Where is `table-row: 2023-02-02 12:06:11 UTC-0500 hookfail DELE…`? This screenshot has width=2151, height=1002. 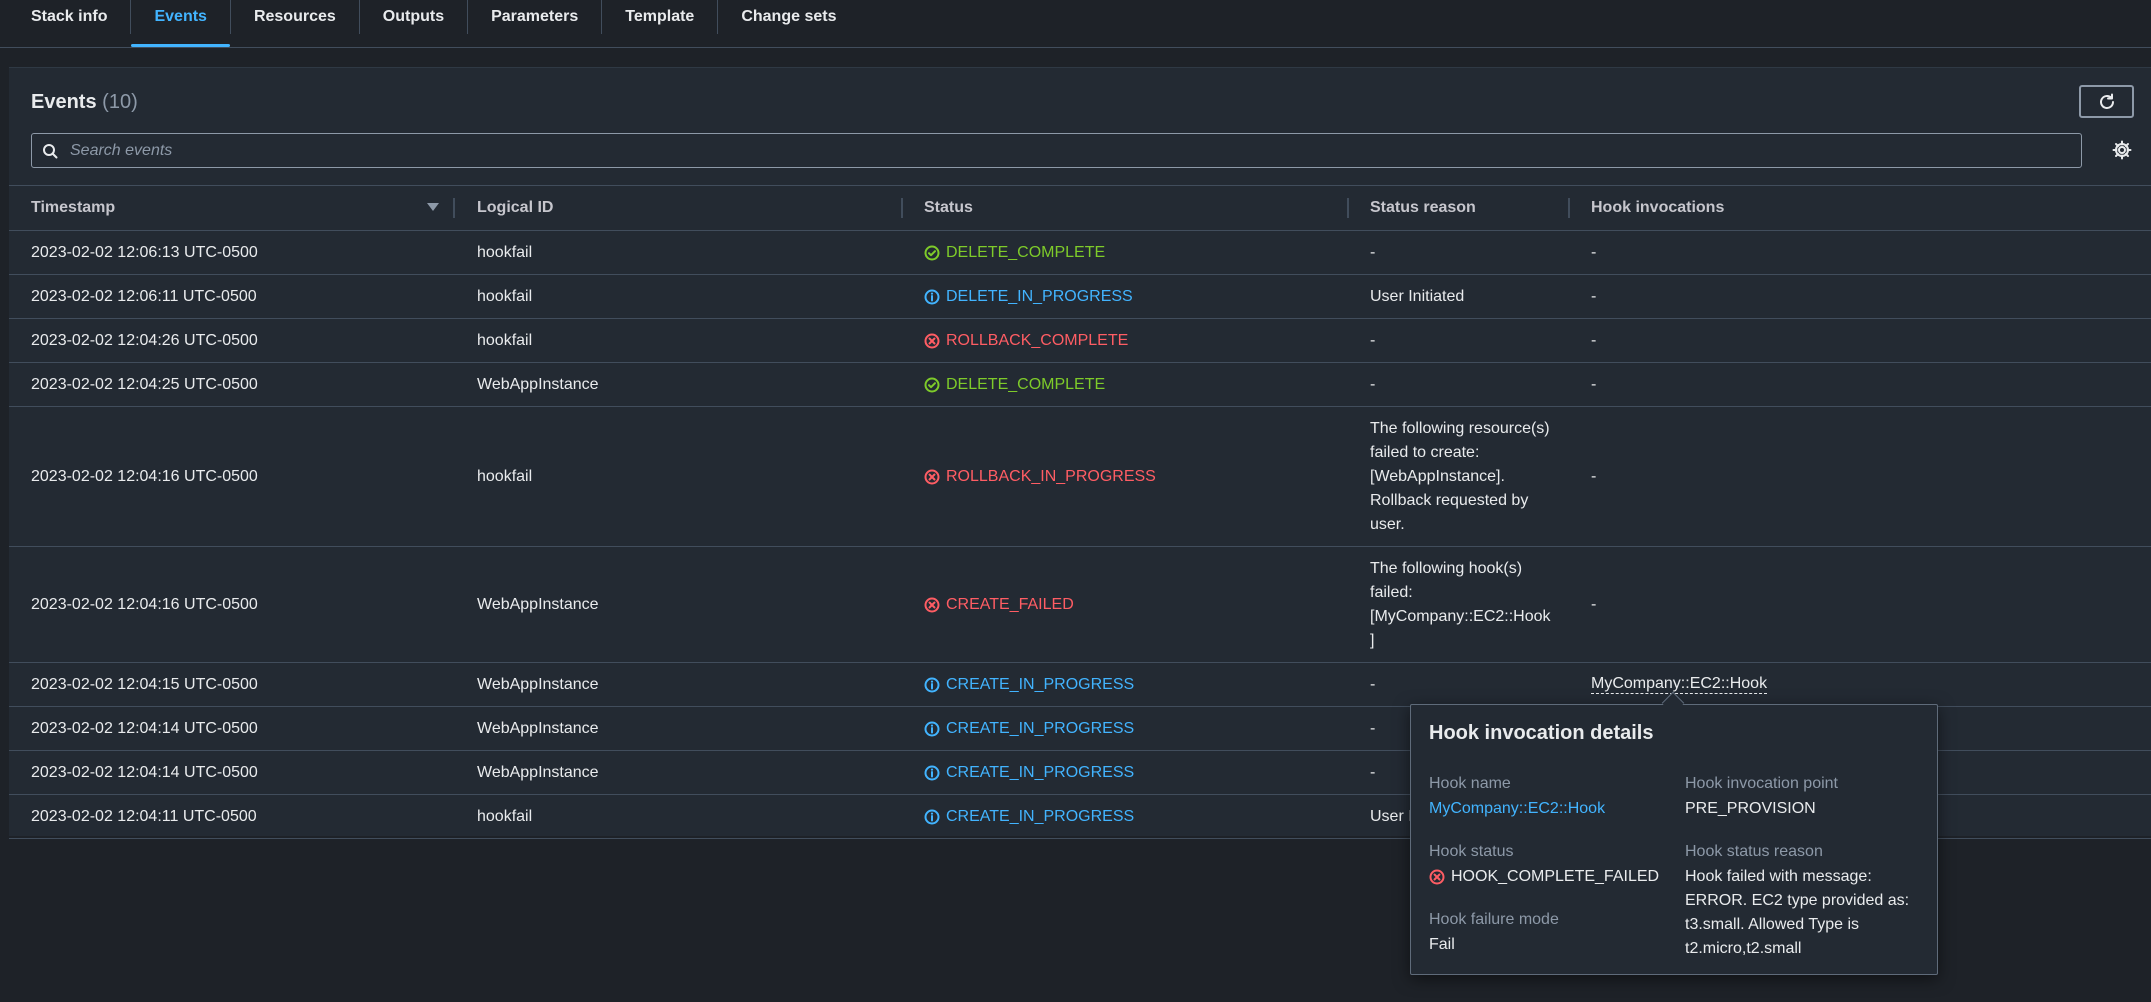 table-row: 2023-02-02 12:06:11 UTC-0500 hookfail DELE… is located at coordinates (1080, 297).